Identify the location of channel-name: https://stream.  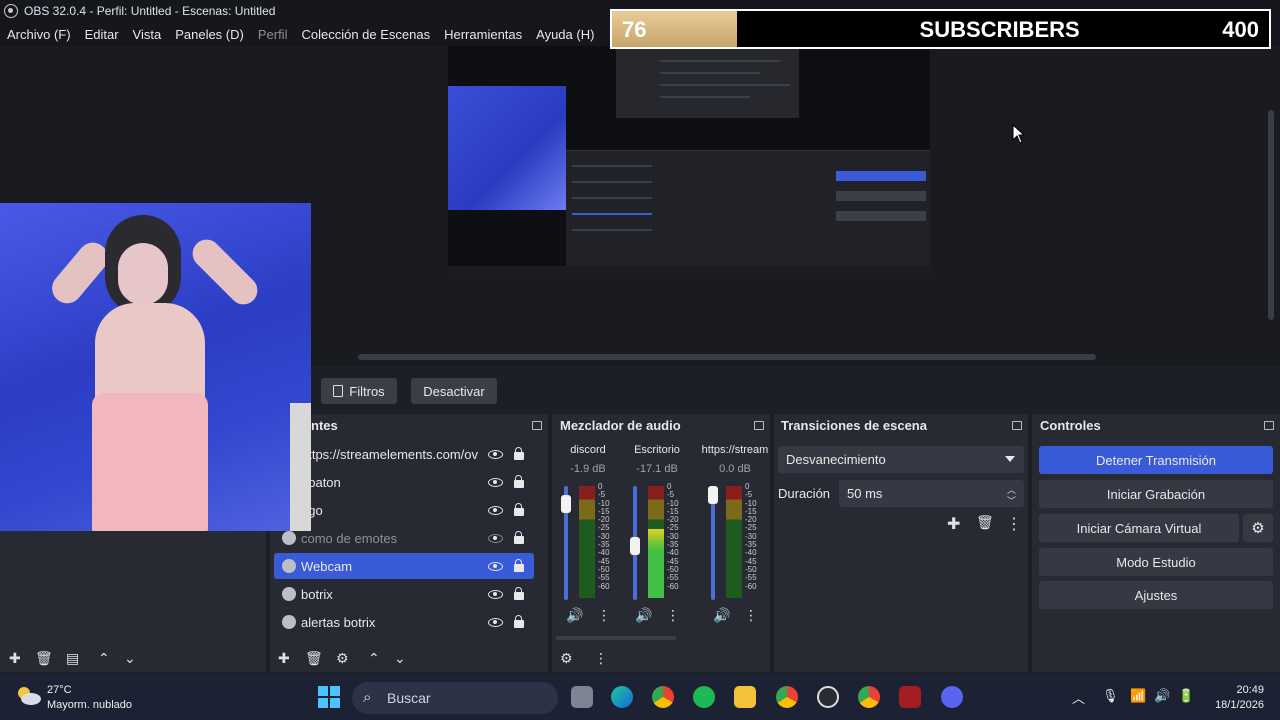
(735, 450).